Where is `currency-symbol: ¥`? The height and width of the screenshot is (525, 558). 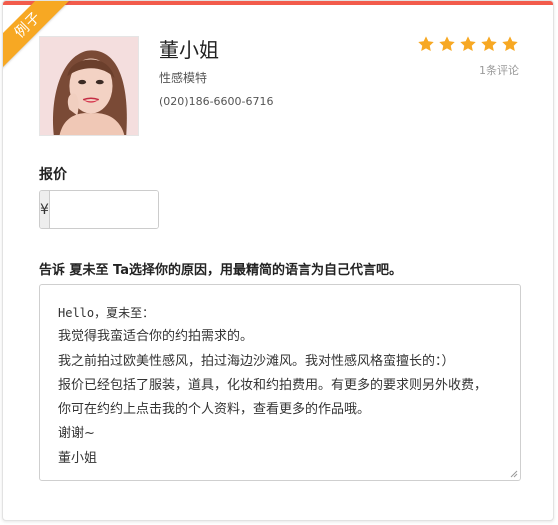 currency-symbol: ¥ is located at coordinates (45, 209).